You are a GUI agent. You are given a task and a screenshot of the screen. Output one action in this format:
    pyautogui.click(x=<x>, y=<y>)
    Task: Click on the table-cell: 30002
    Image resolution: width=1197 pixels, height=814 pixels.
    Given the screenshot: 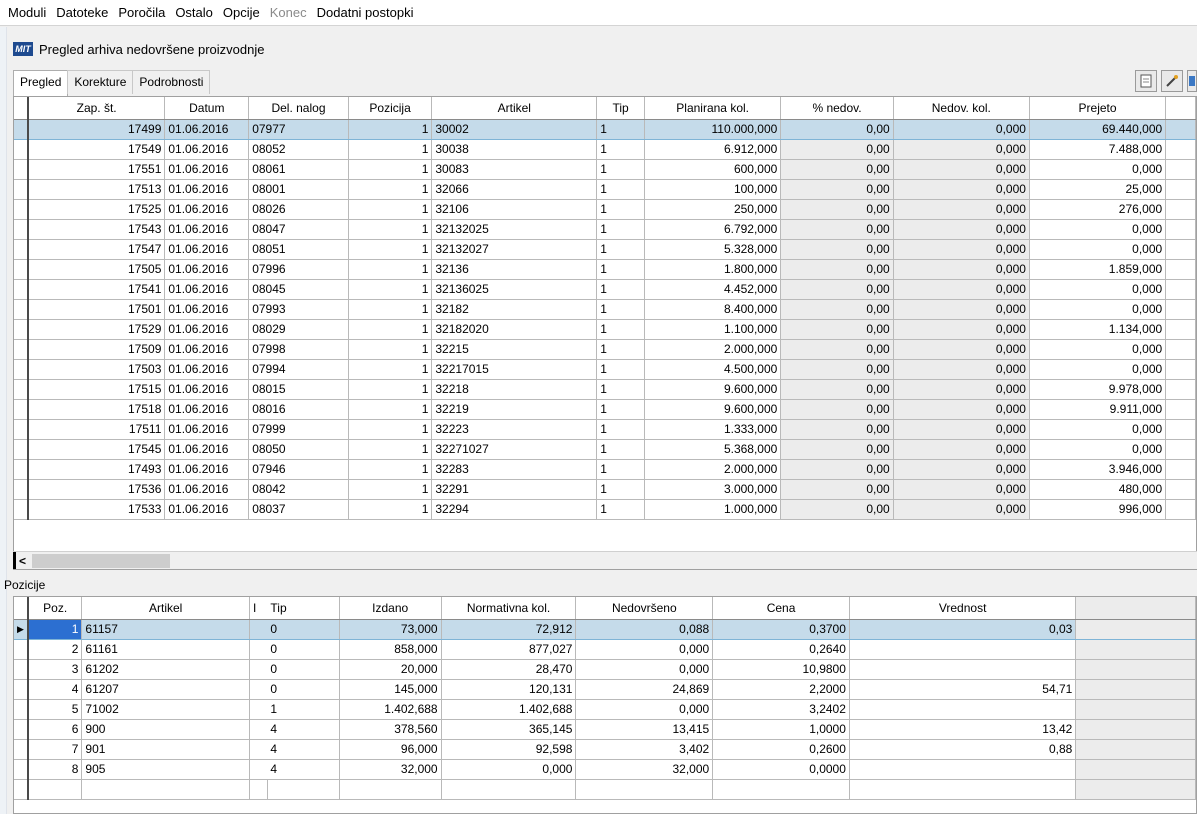 What is the action you would take?
    pyautogui.click(x=514, y=129)
    